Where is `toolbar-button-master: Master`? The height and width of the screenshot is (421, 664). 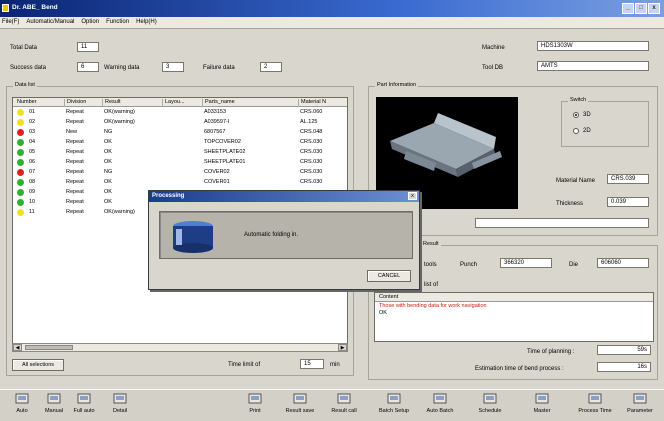 toolbar-button-master: Master is located at coordinates (542, 403).